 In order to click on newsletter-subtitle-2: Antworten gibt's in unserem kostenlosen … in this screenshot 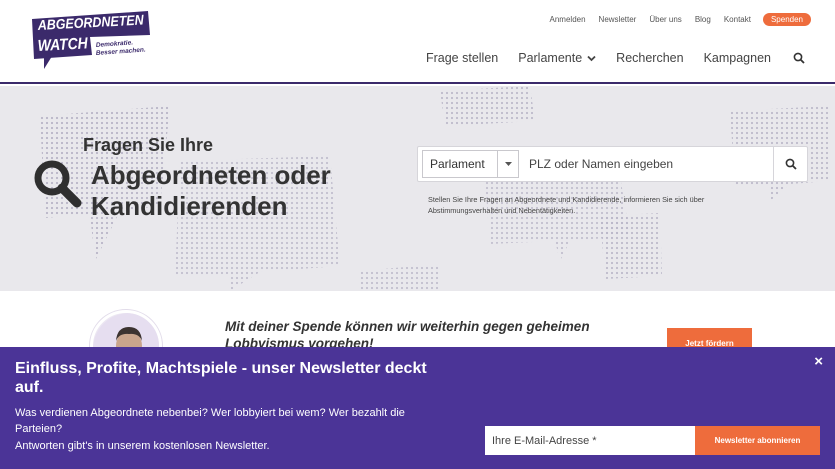, I will do `click(142, 446)`.